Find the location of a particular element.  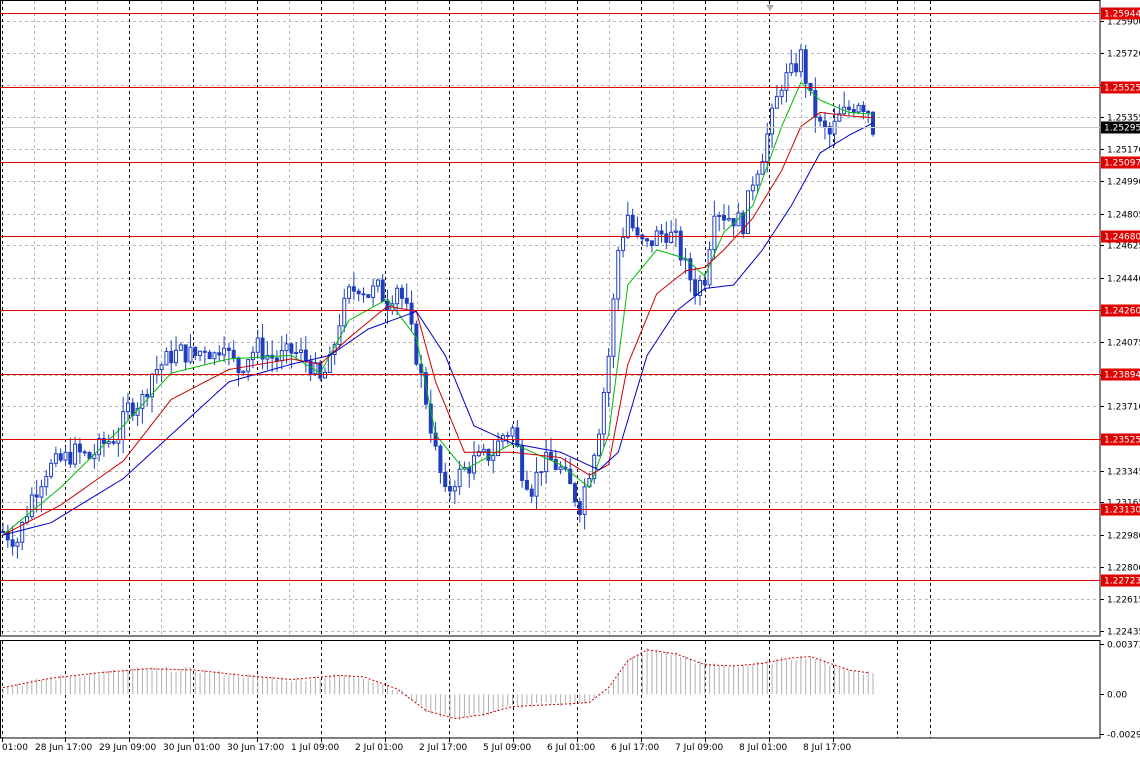

price-tick-label: 1.22800 is located at coordinates (1123, 569).